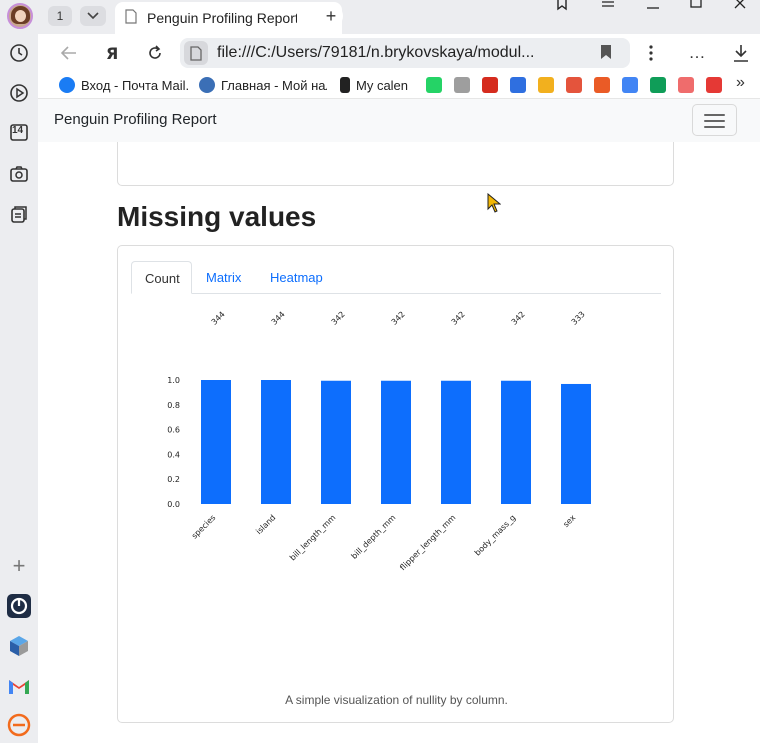 This screenshot has height=743, width=760. What do you see at coordinates (19, 725) in the screenshot?
I see `orange-app-icon` at bounding box center [19, 725].